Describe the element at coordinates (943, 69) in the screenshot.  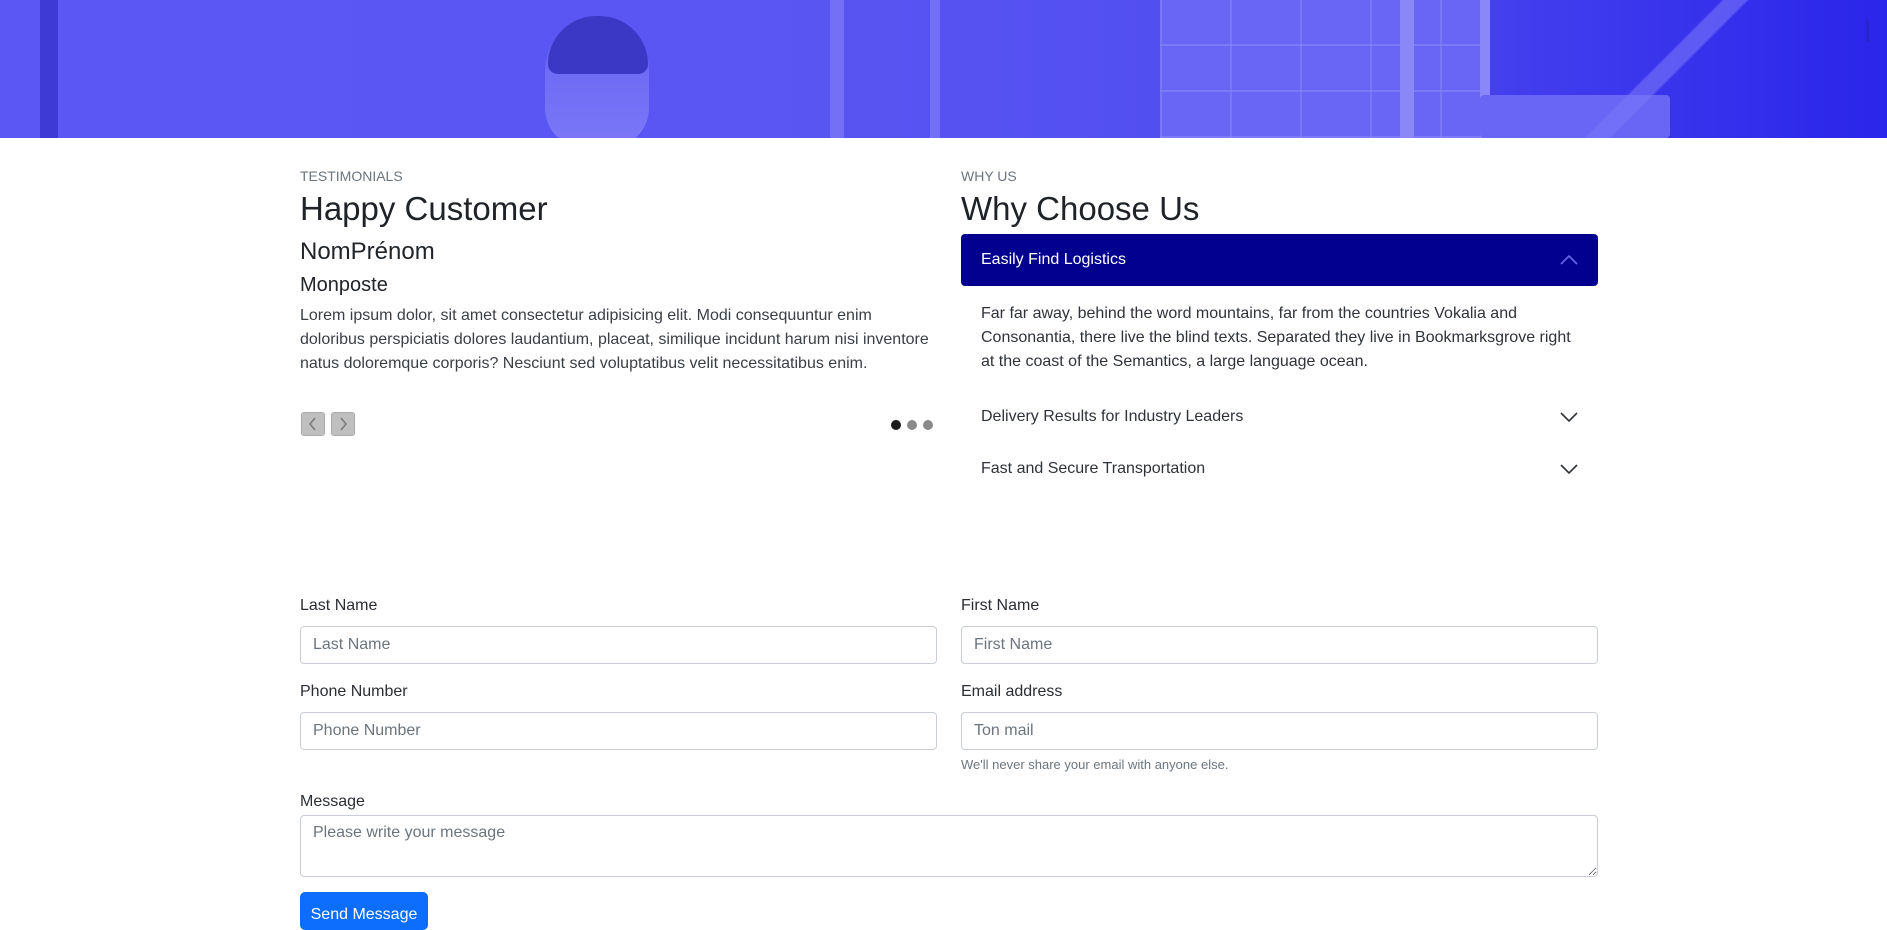
I see `hero-banner` at that location.